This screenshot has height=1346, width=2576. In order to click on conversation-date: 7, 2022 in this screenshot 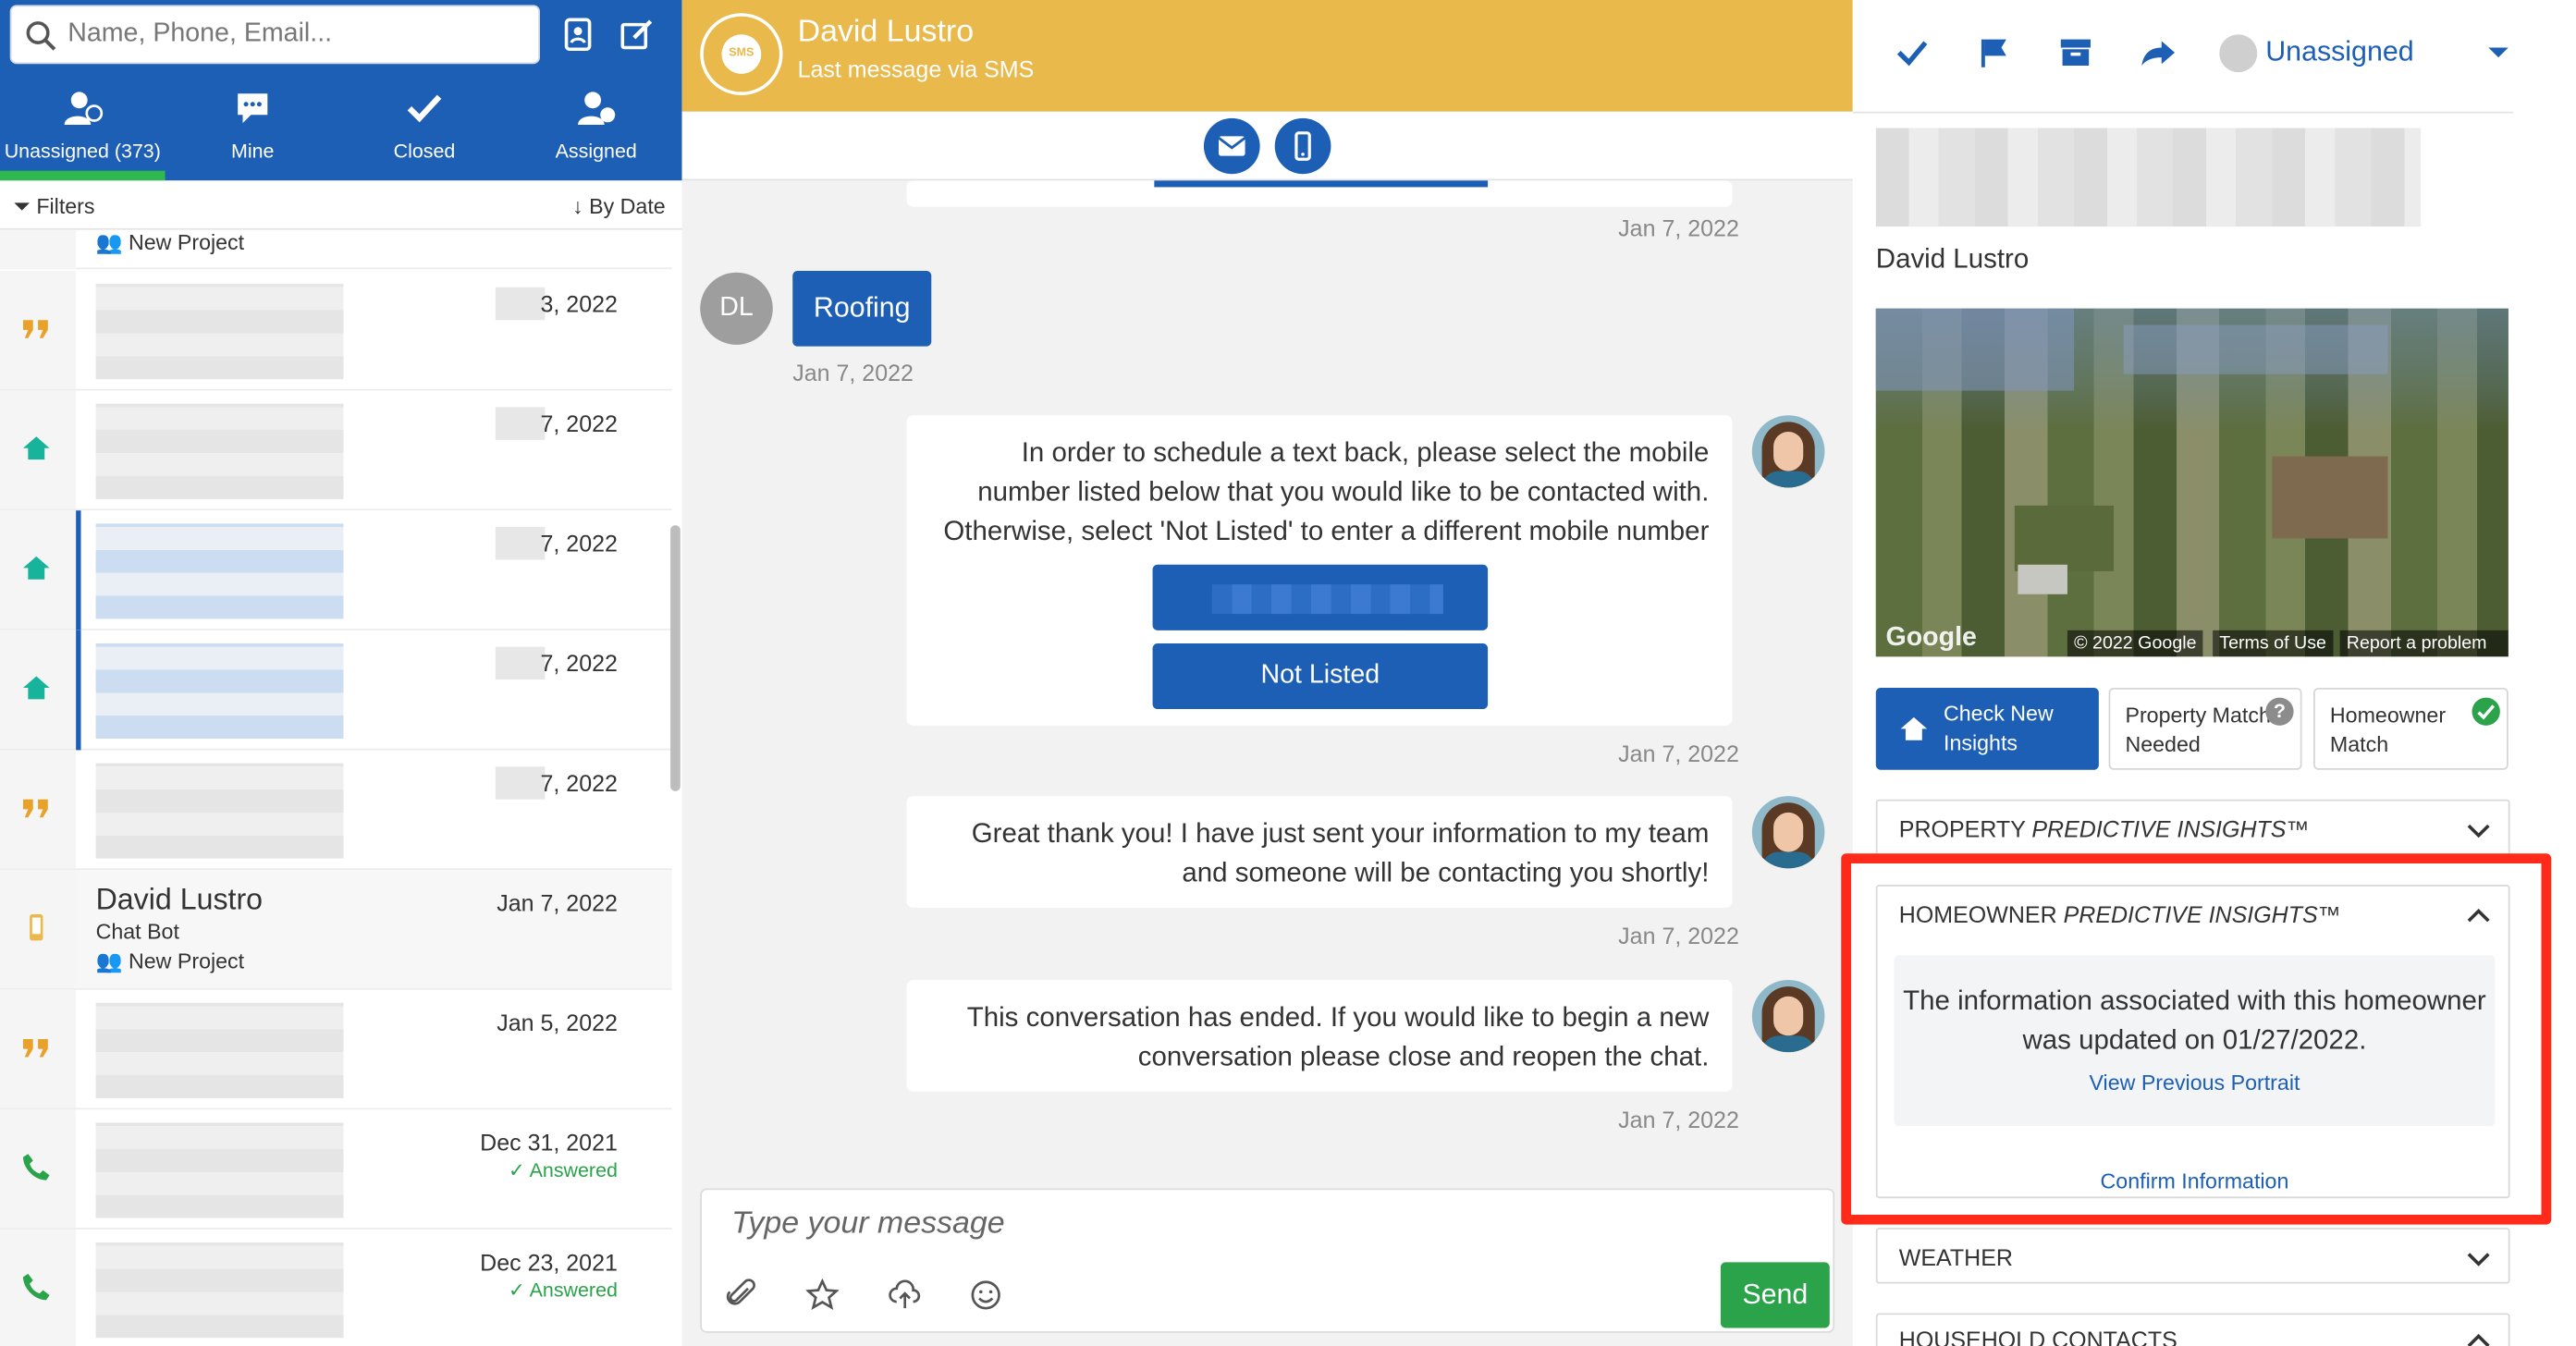, I will do `click(579, 783)`.